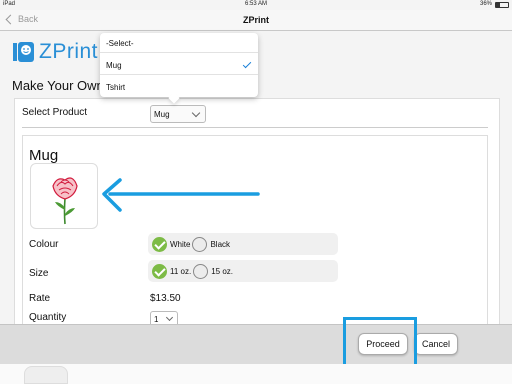 This screenshot has width=512, height=384. Describe the element at coordinates (165, 298) in the screenshot. I see `rate-value: $13.50` at that location.